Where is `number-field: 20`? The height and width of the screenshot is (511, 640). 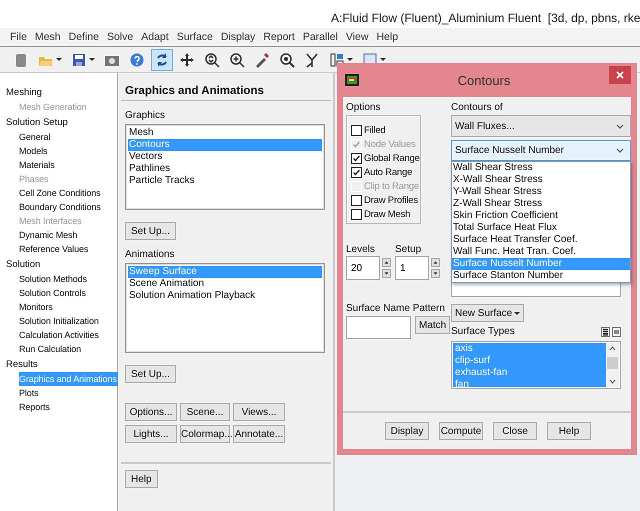
number-field: 20 is located at coordinates (363, 268).